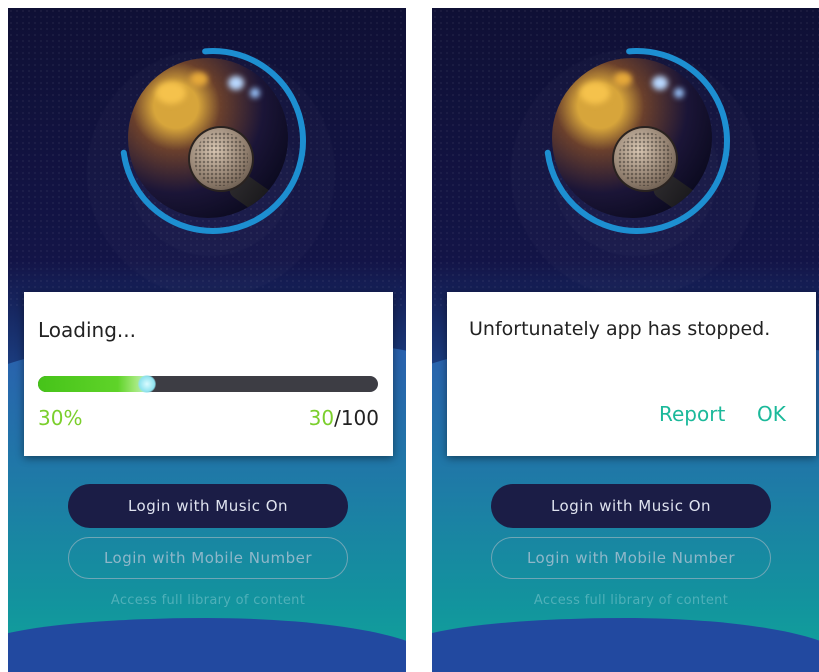  What do you see at coordinates (356, 418) in the screenshot?
I see `progress-count-total: /100` at bounding box center [356, 418].